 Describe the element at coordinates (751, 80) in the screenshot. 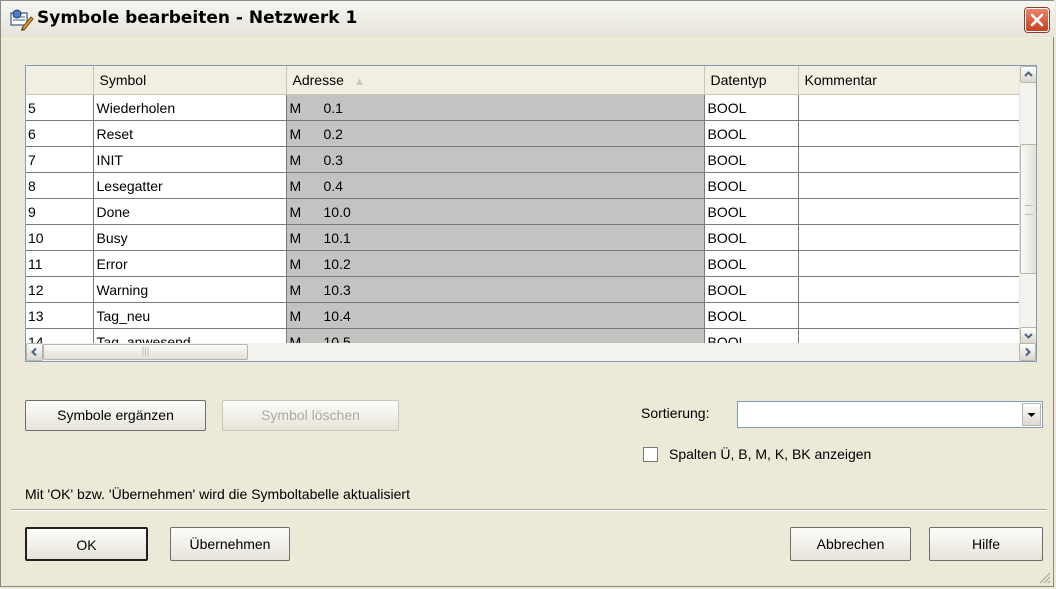

I see `column-header-datatype: Datentyp` at that location.